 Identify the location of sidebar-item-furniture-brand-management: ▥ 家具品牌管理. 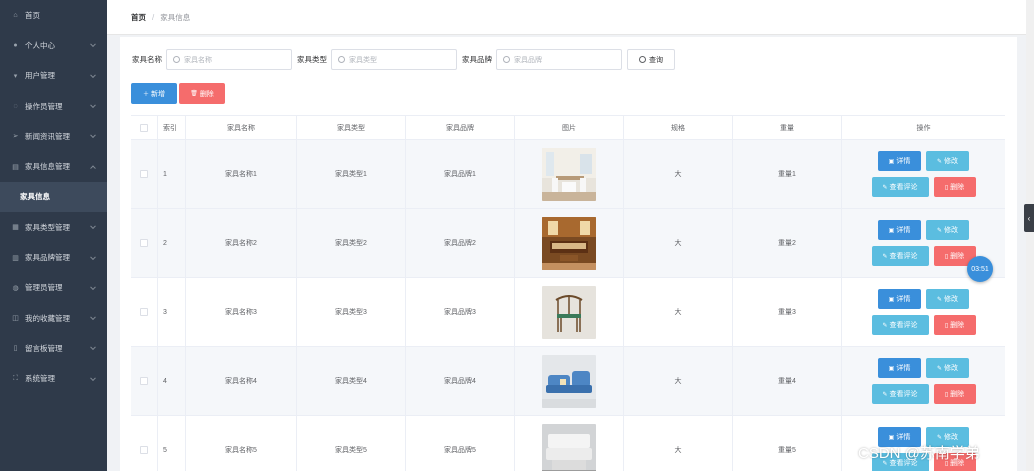
(53, 257).